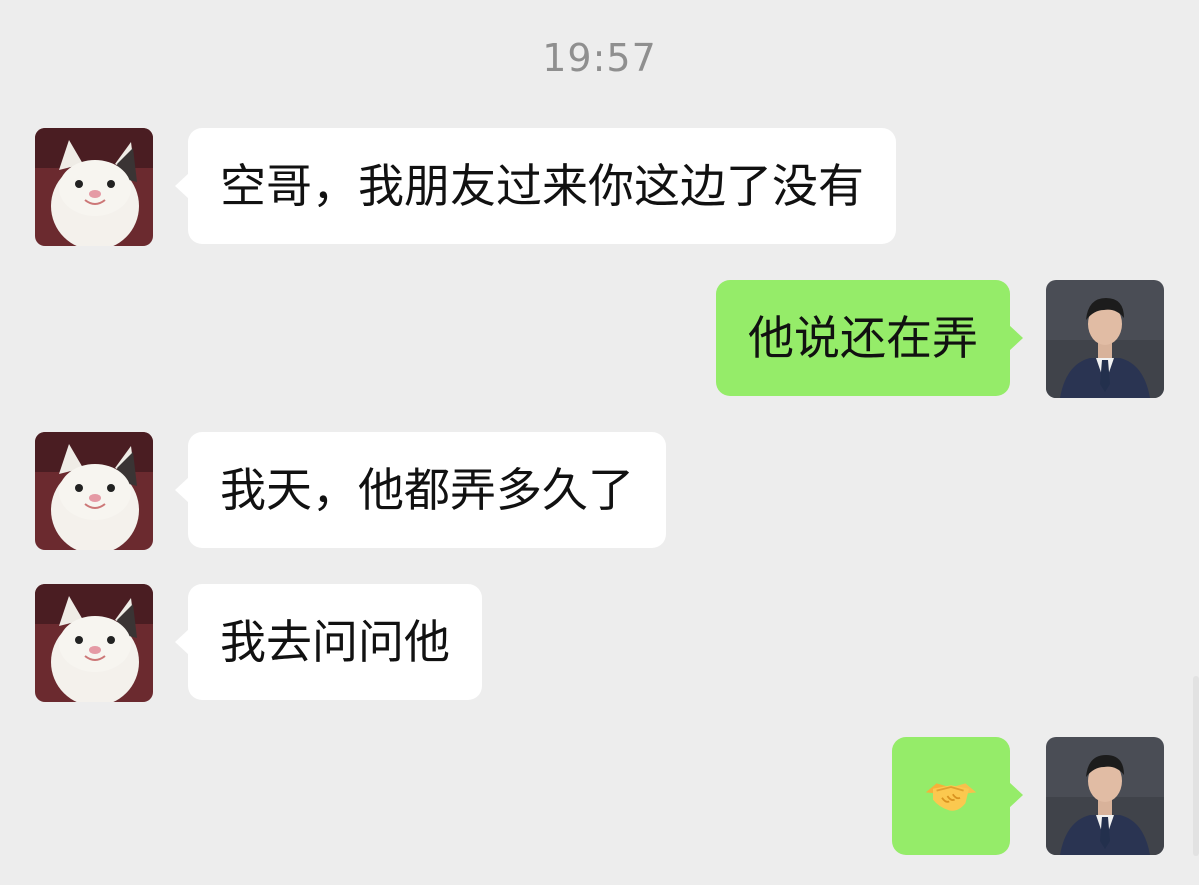 The width and height of the screenshot is (1199, 885). I want to click on message-text: 我天，他都弄多久了, so click(427, 490).